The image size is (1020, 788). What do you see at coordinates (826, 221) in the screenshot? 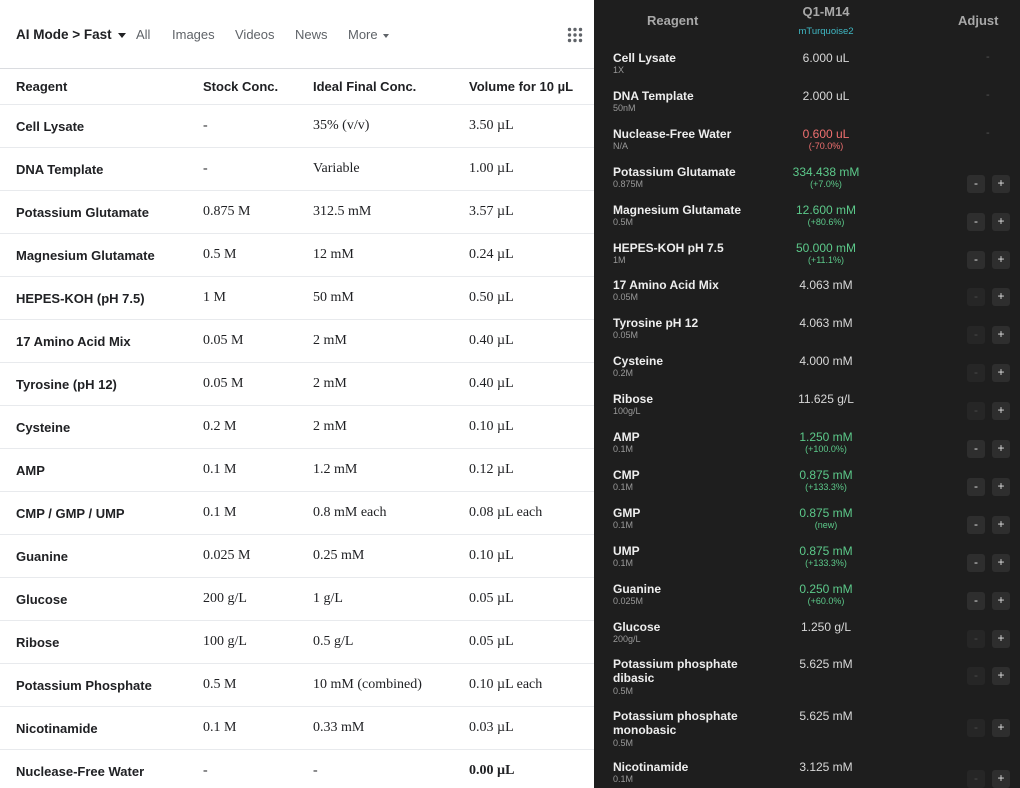
I see `percent-change: (+80.6%)` at bounding box center [826, 221].